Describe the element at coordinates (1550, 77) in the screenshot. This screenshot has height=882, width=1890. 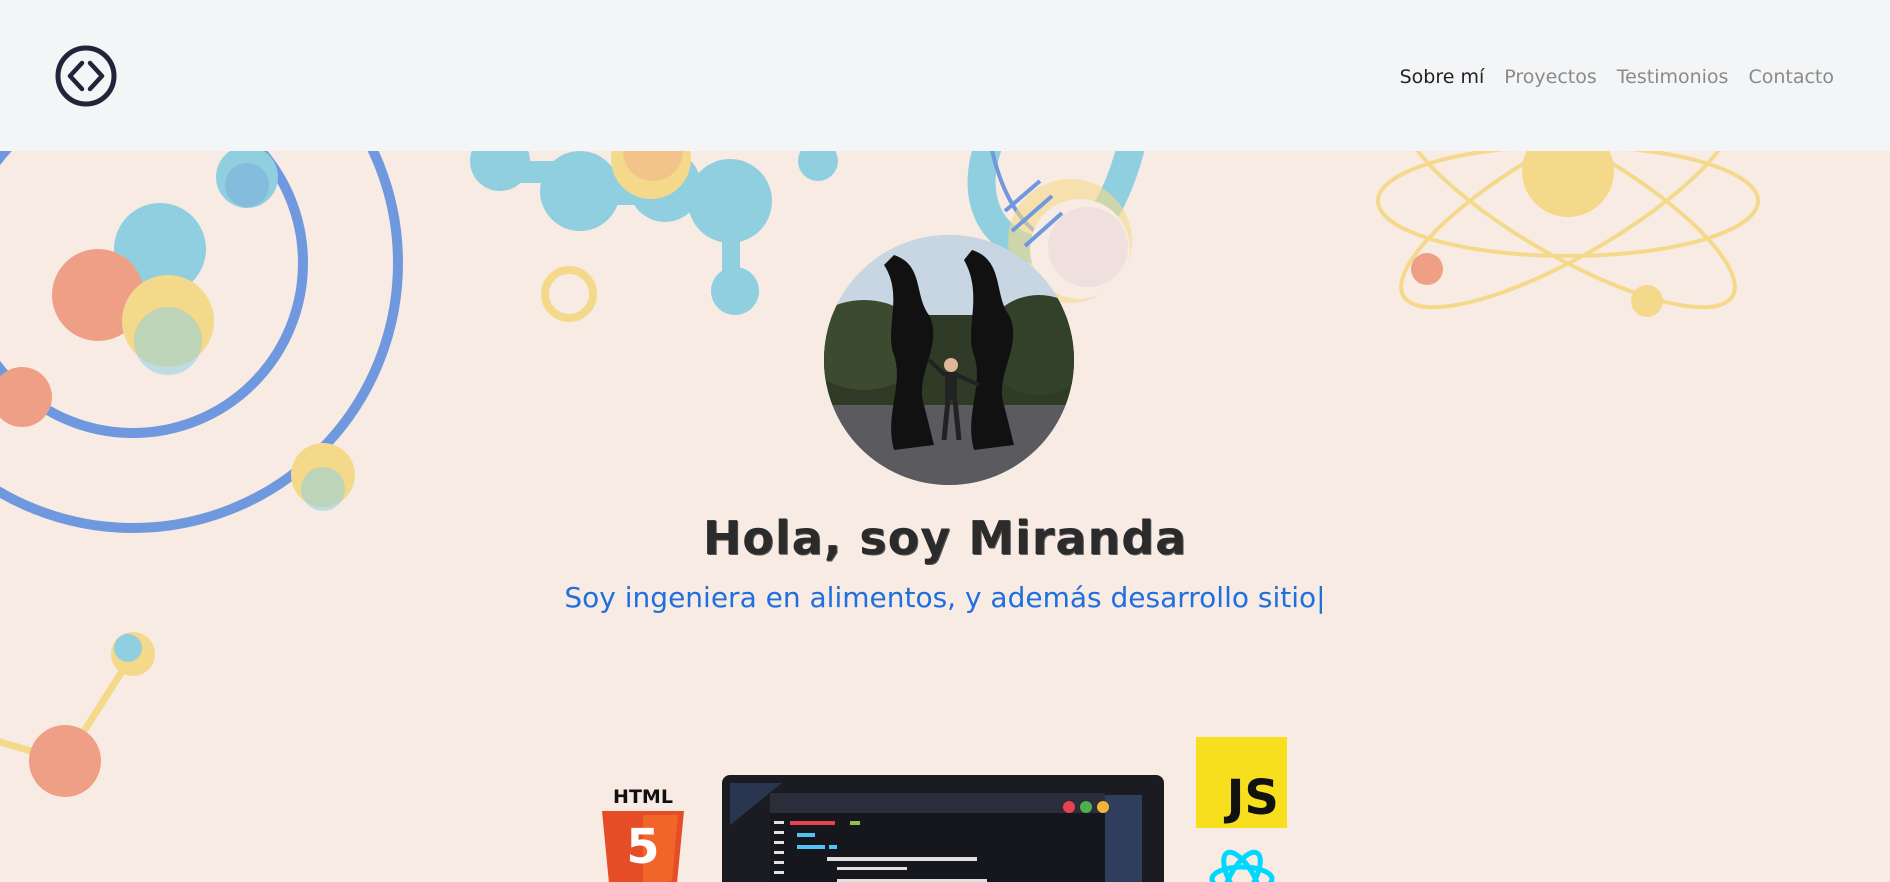
I see `nav-link-proyectos: Proyectos` at that location.